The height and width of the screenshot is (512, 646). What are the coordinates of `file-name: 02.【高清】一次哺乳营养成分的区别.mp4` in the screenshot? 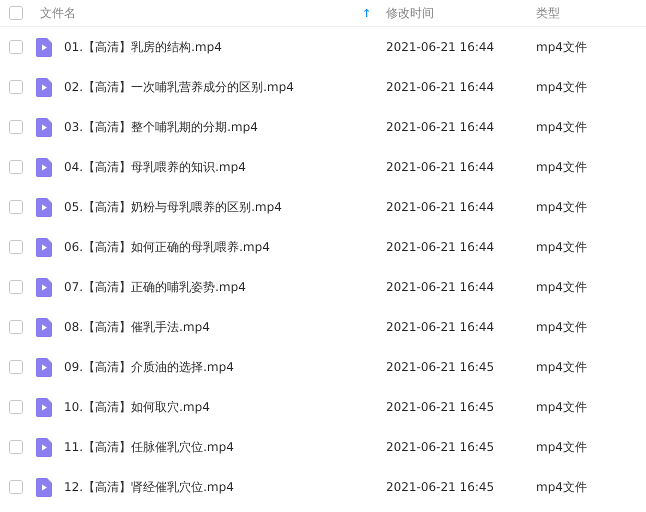 It's located at (179, 87).